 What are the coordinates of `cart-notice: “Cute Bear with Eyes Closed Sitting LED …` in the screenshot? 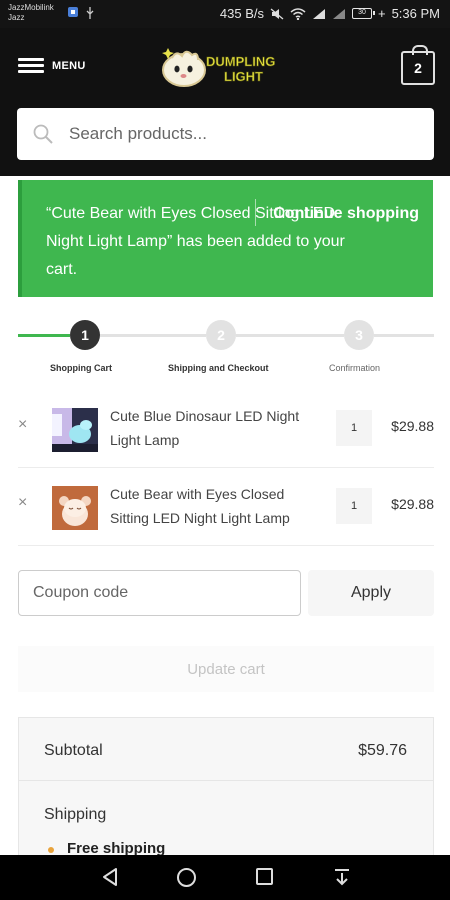 It's located at (225, 238).